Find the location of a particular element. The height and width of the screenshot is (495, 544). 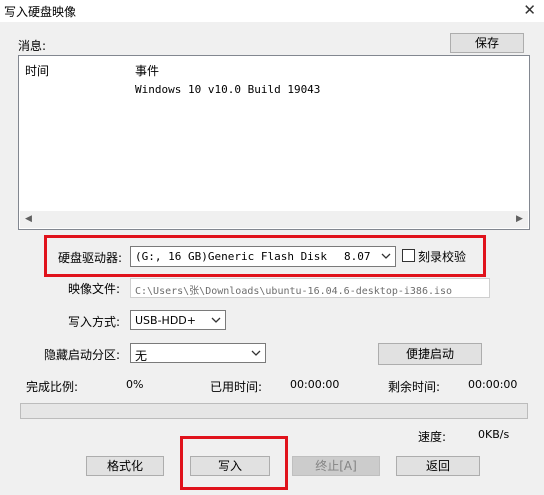

list-item-event: Windows 10 v10.0 Build 19043 is located at coordinates (228, 89).